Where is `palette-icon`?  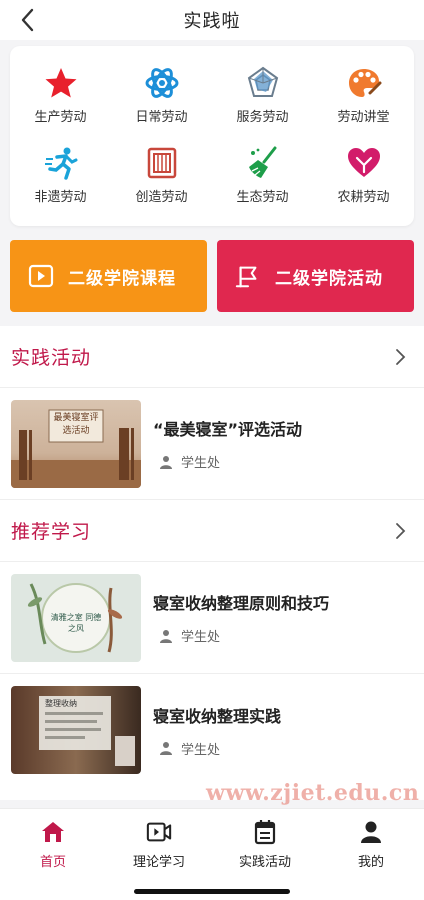
palette-icon is located at coordinates (364, 83).